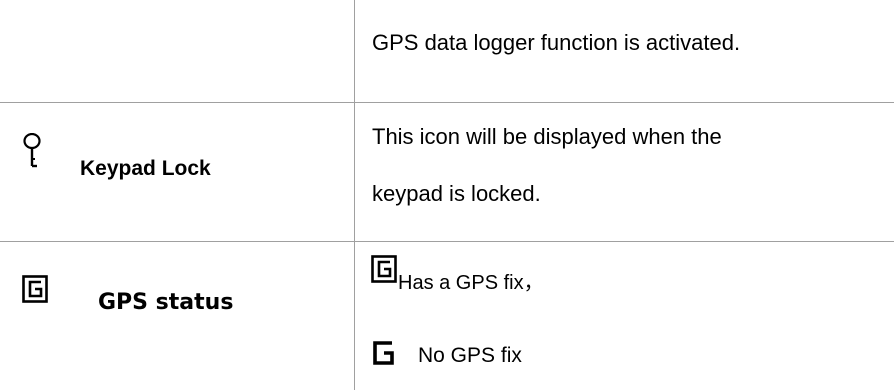 The image size is (894, 390). What do you see at coordinates (354, 195) in the screenshot?
I see `column-divider` at bounding box center [354, 195].